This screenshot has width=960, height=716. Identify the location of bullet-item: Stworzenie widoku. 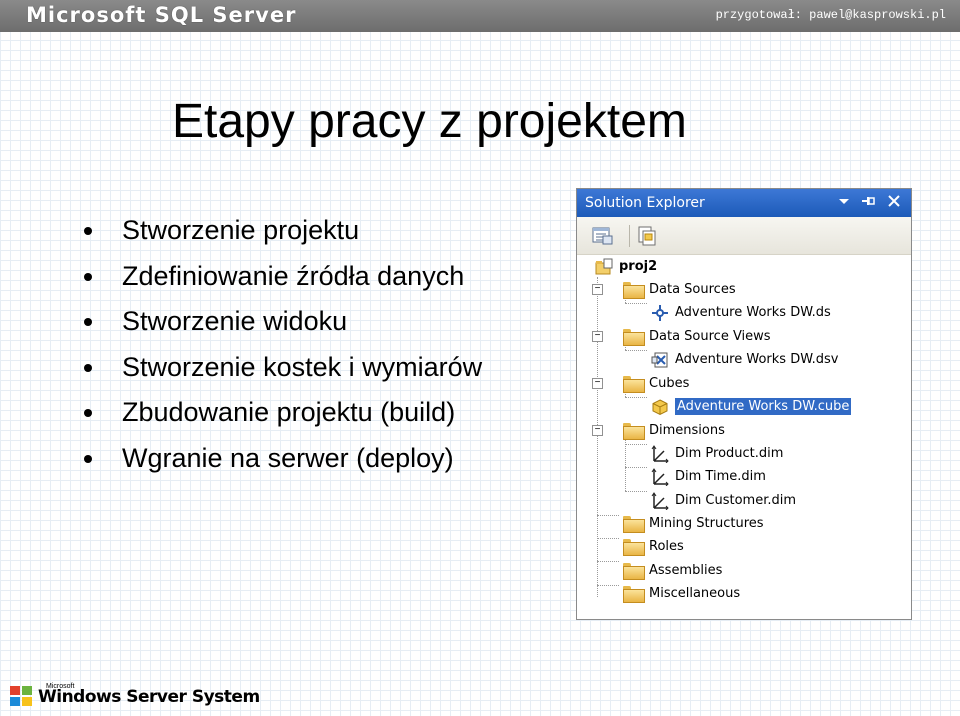
(282, 322).